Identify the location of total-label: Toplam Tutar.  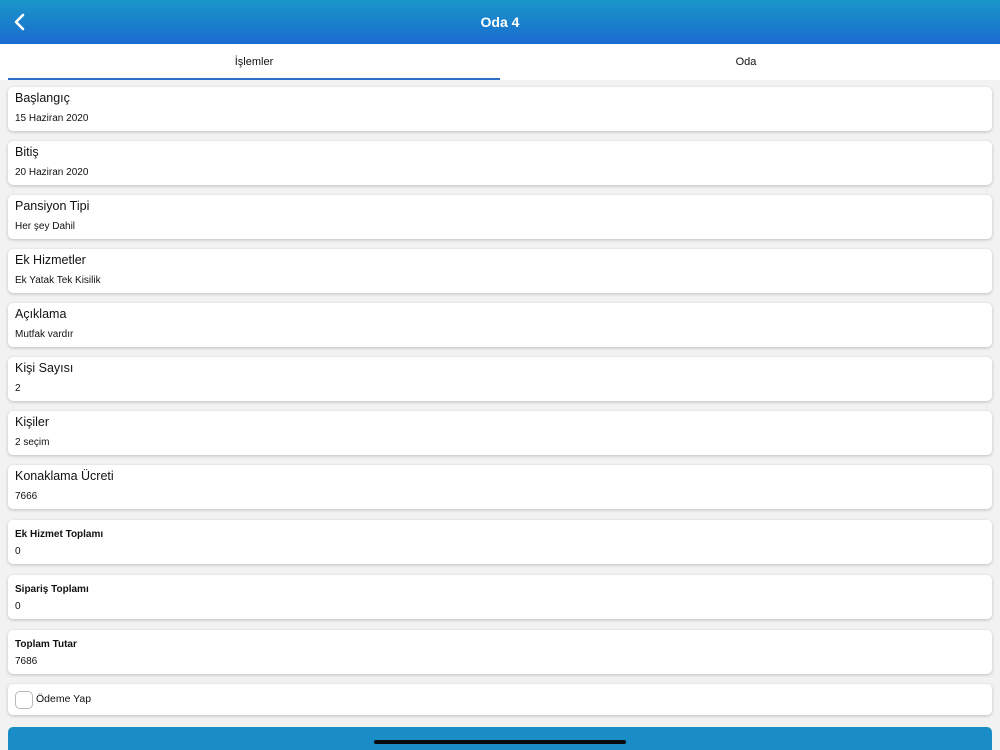
(46, 644).